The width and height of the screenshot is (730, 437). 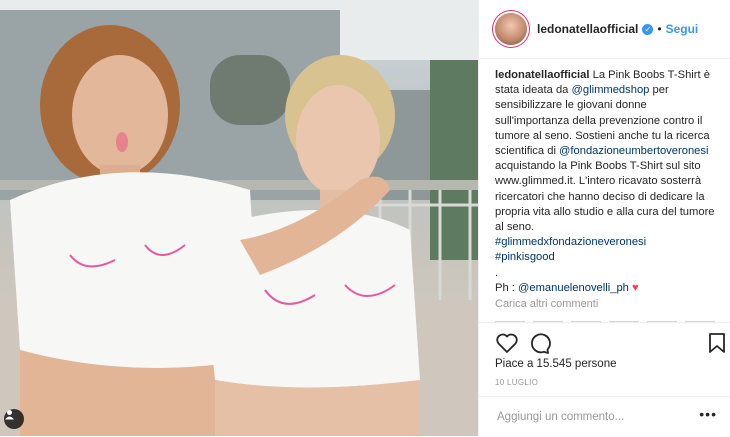 What do you see at coordinates (573, 288) in the screenshot?
I see `mention-photographer: @emanuelenovelli_ph` at bounding box center [573, 288].